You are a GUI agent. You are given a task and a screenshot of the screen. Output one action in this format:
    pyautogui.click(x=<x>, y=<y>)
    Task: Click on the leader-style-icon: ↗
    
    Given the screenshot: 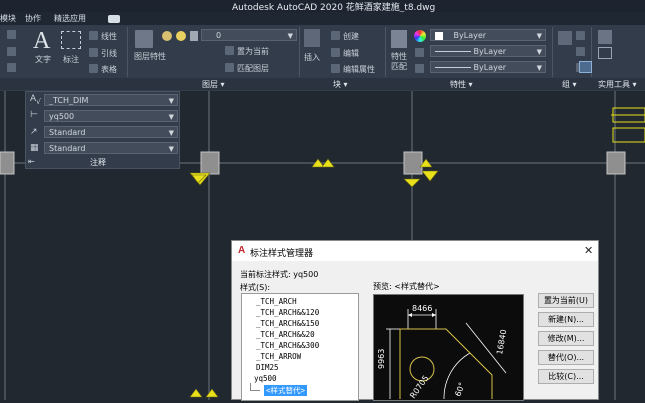 What is the action you would take?
    pyautogui.click(x=34, y=132)
    